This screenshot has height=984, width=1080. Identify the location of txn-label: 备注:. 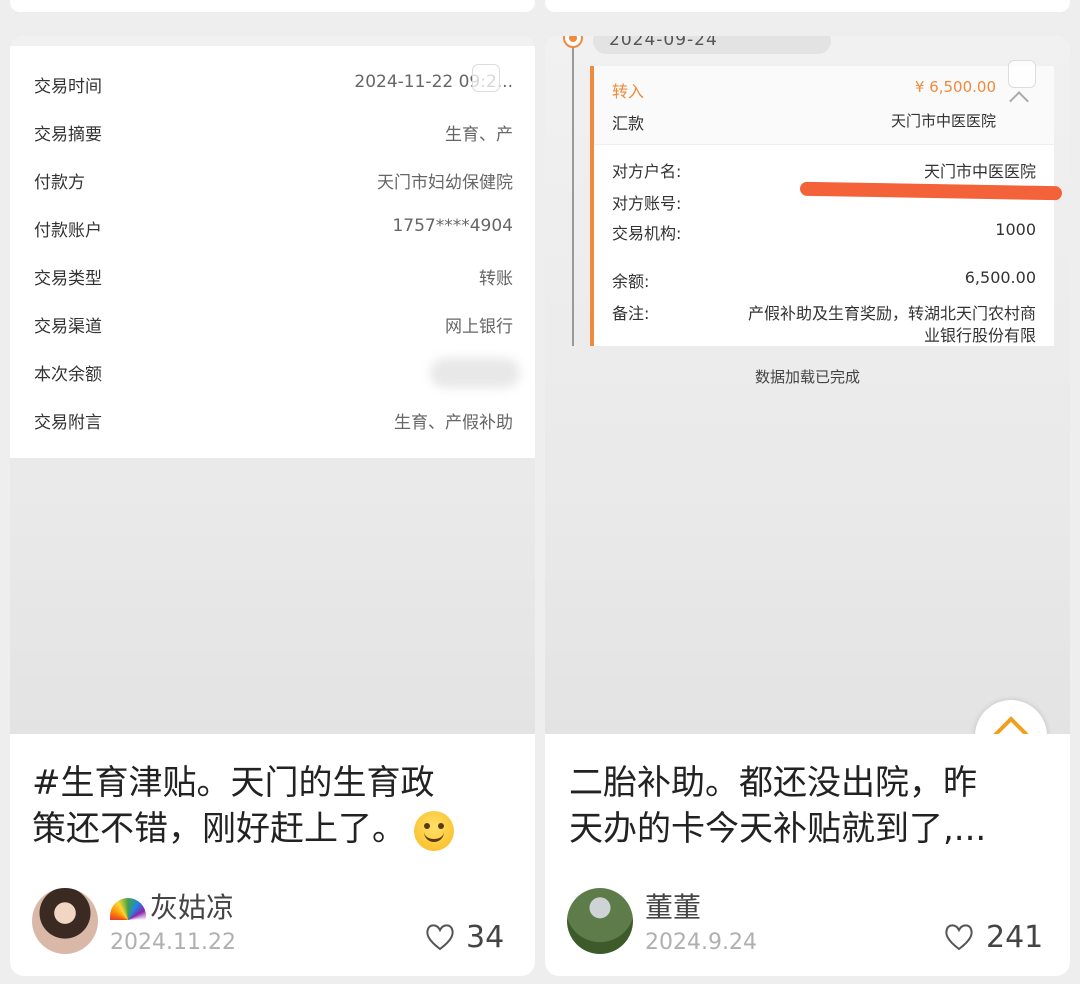
(631, 313).